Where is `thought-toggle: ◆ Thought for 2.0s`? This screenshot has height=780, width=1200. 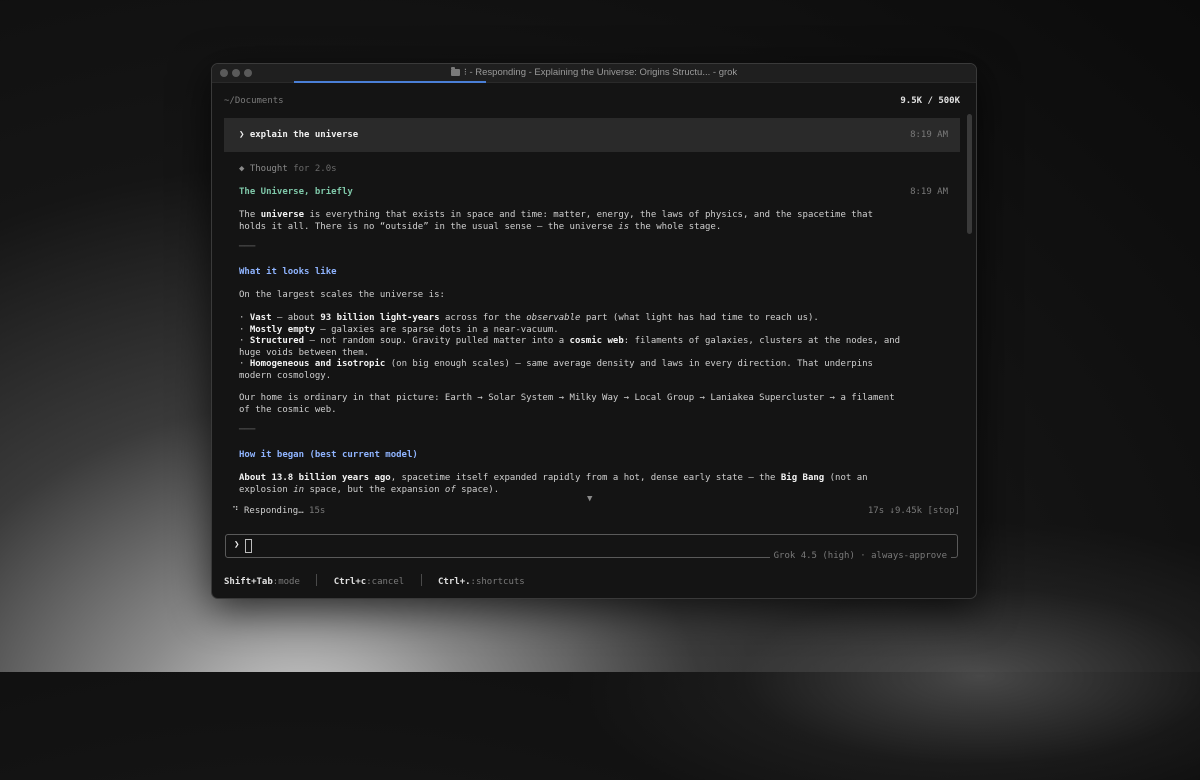 thought-toggle: ◆ Thought for 2.0s is located at coordinates (288, 169).